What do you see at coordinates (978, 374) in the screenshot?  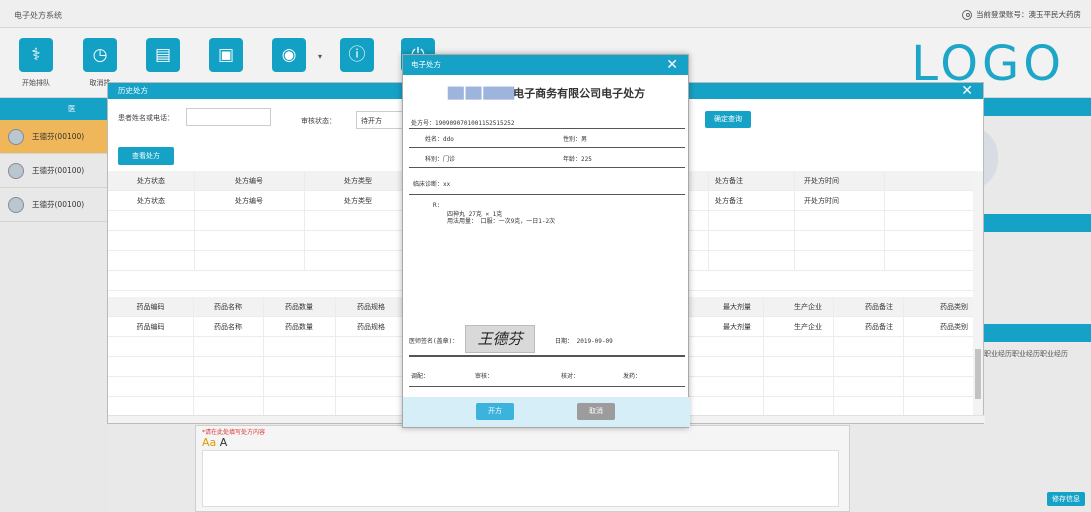 I see `scrollbar-thumb` at bounding box center [978, 374].